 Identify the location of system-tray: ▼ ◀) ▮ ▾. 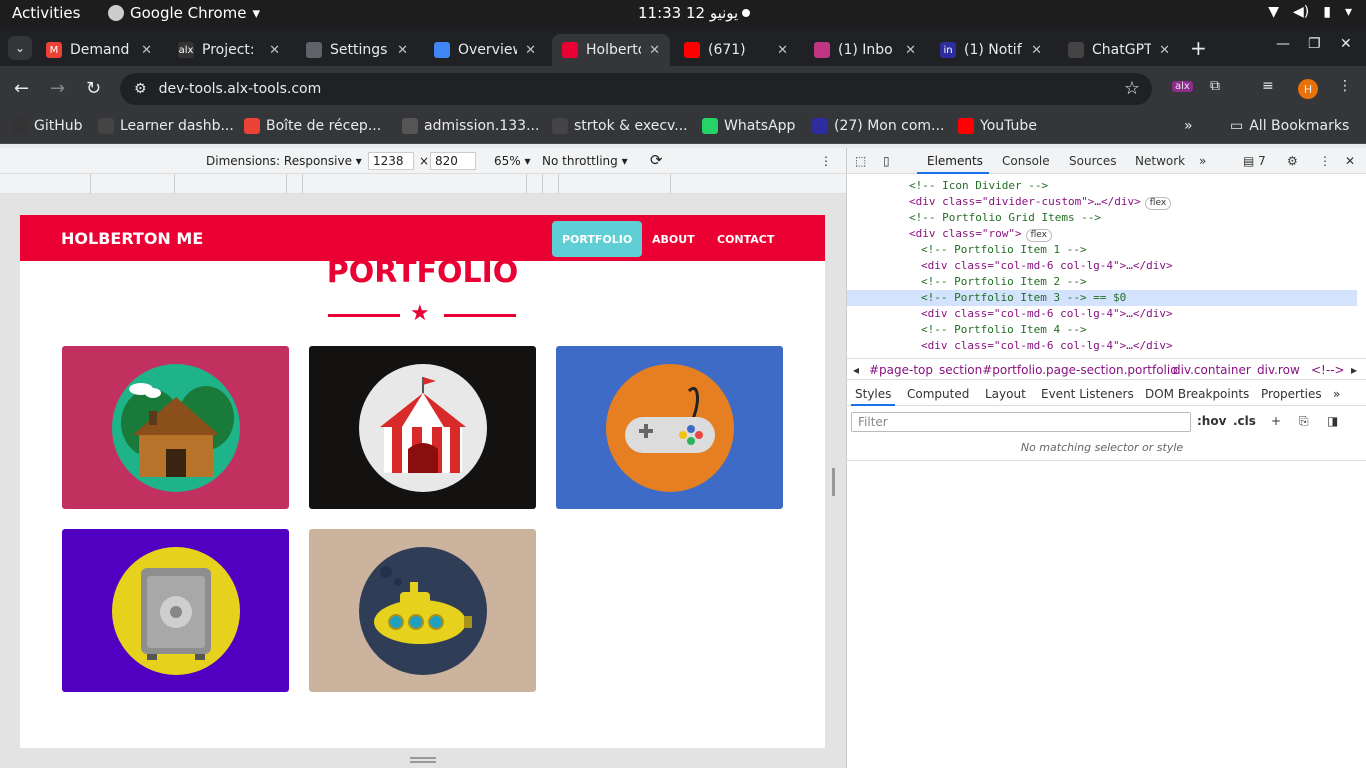
(1310, 12).